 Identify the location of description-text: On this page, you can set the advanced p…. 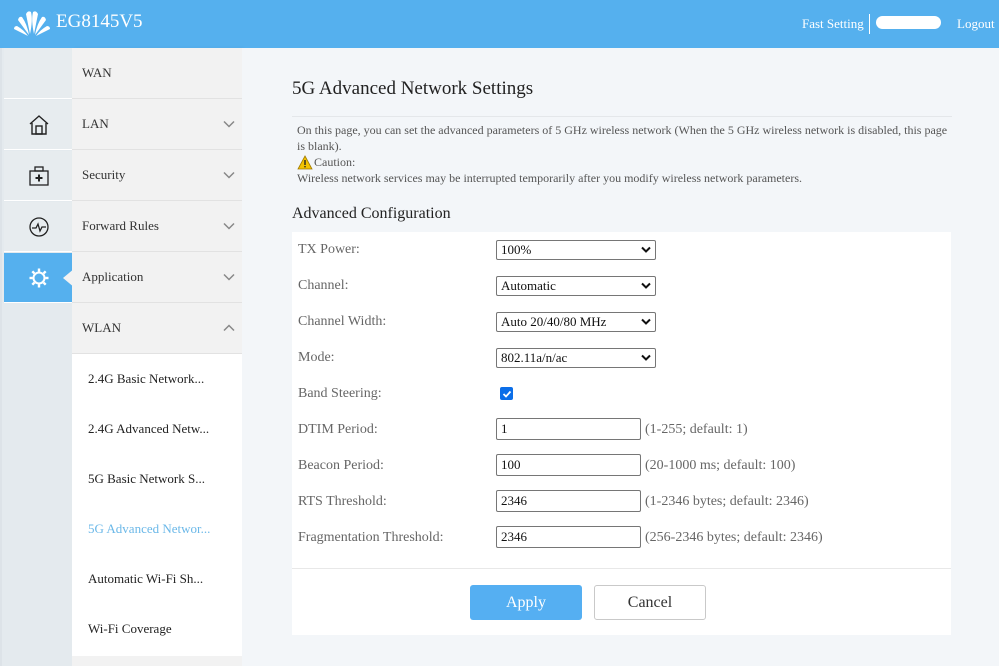
(622, 138).